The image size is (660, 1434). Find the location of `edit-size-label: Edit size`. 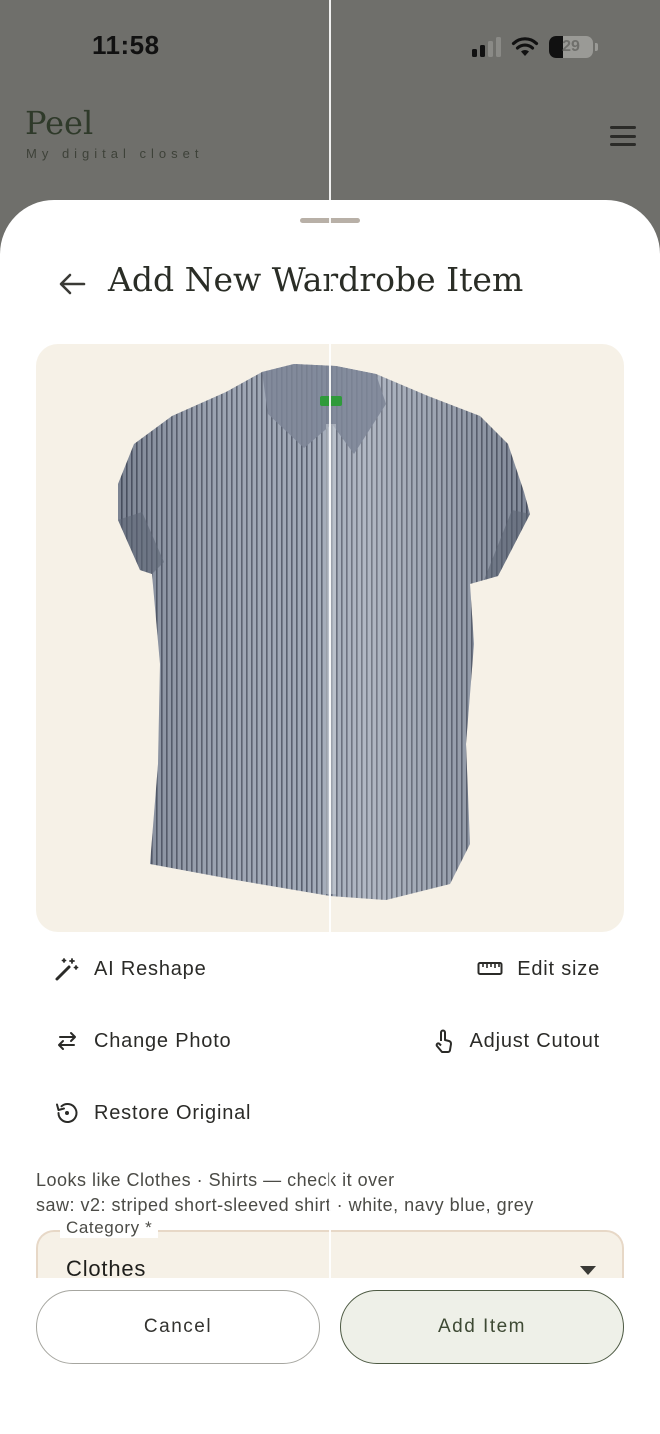

edit-size-label: Edit size is located at coordinates (558, 968).